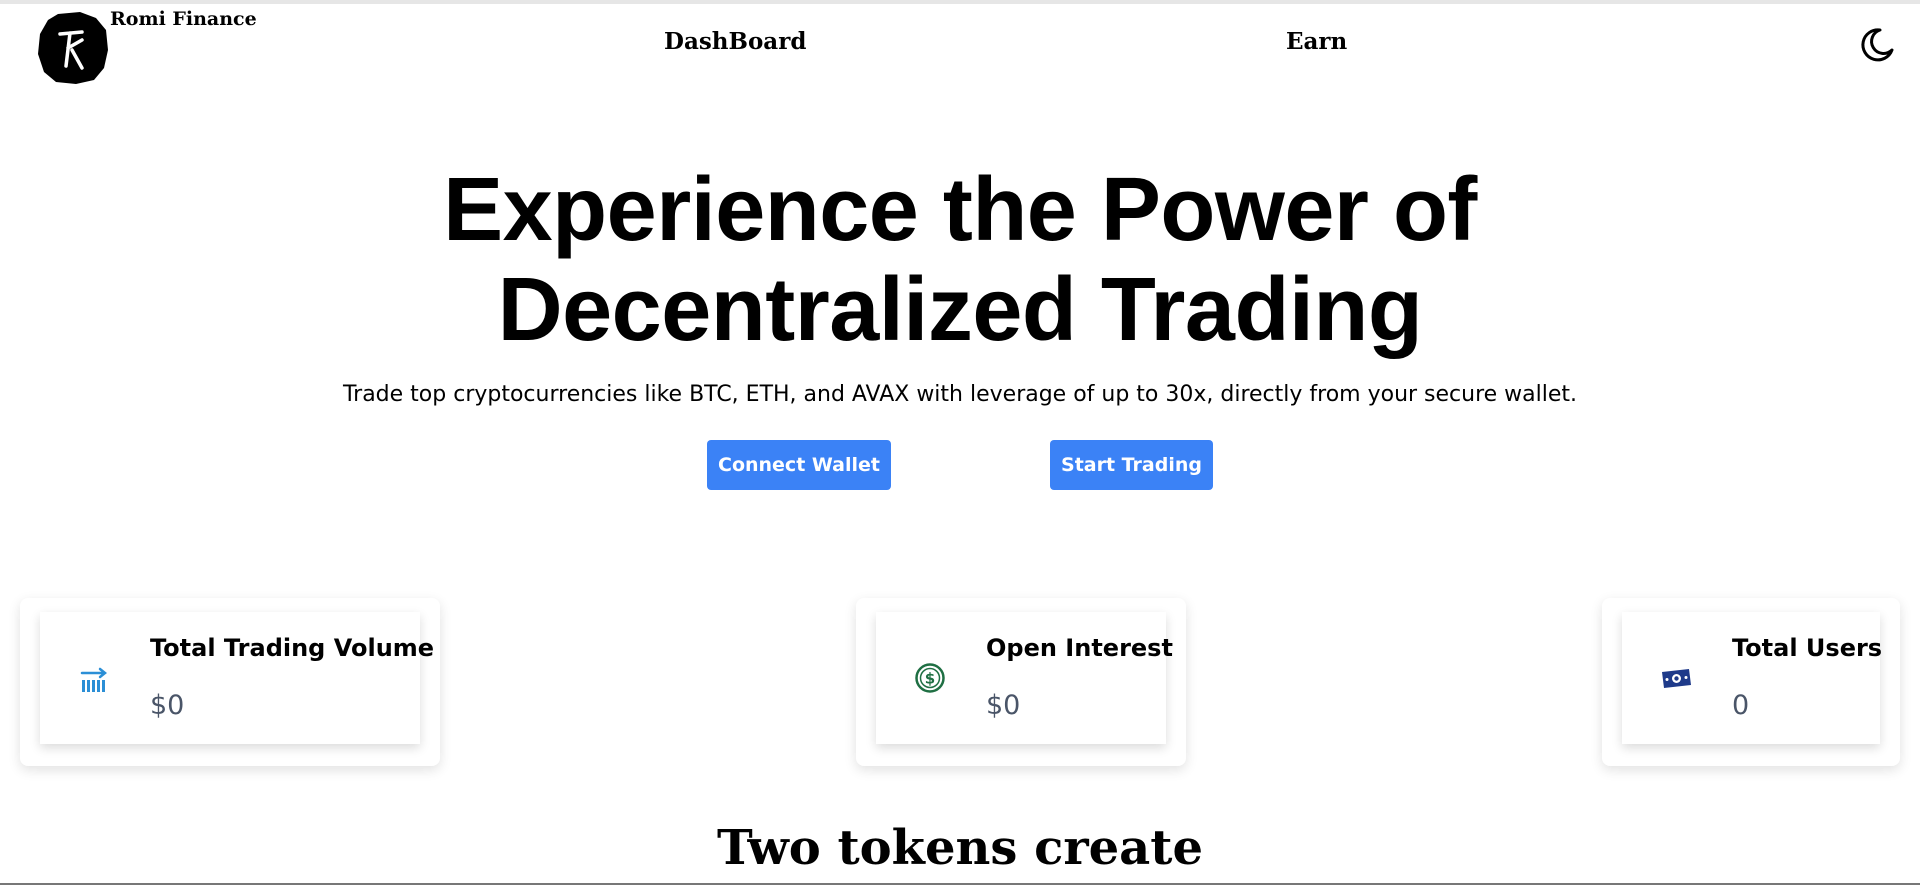 Image resolution: width=1920 pixels, height=885 pixels. I want to click on connect-wallet-button: Connect Wallet, so click(799, 465).